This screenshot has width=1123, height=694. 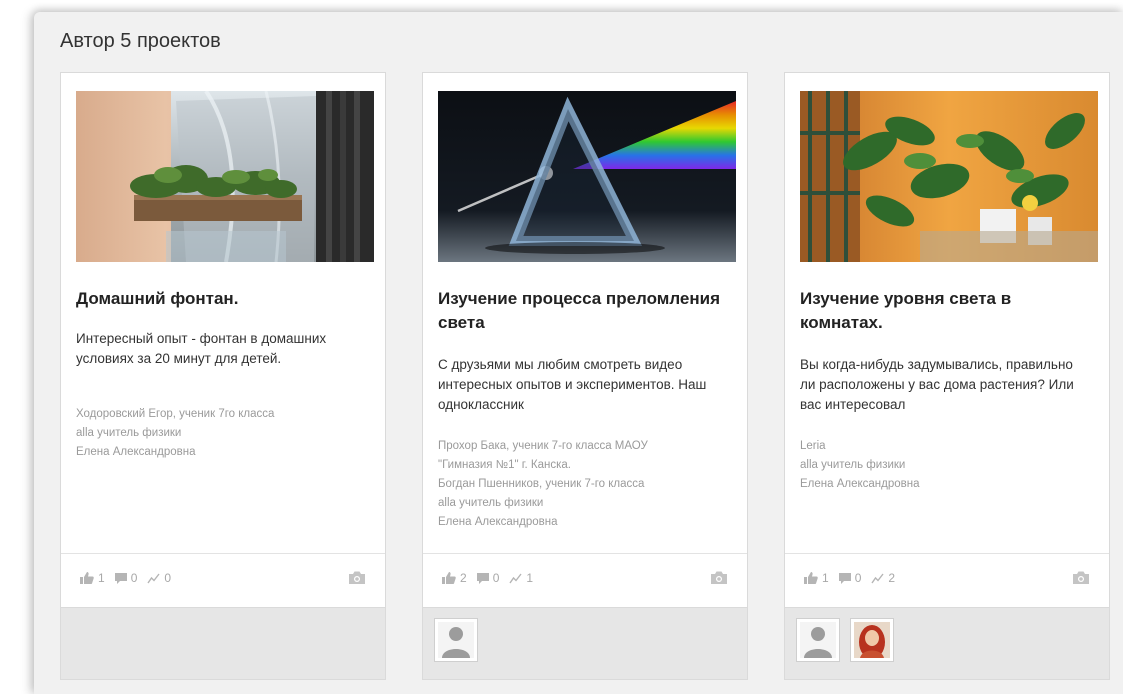 What do you see at coordinates (945, 311) in the screenshot?
I see `project-title: Изучение уровня света в комнатах.` at bounding box center [945, 311].